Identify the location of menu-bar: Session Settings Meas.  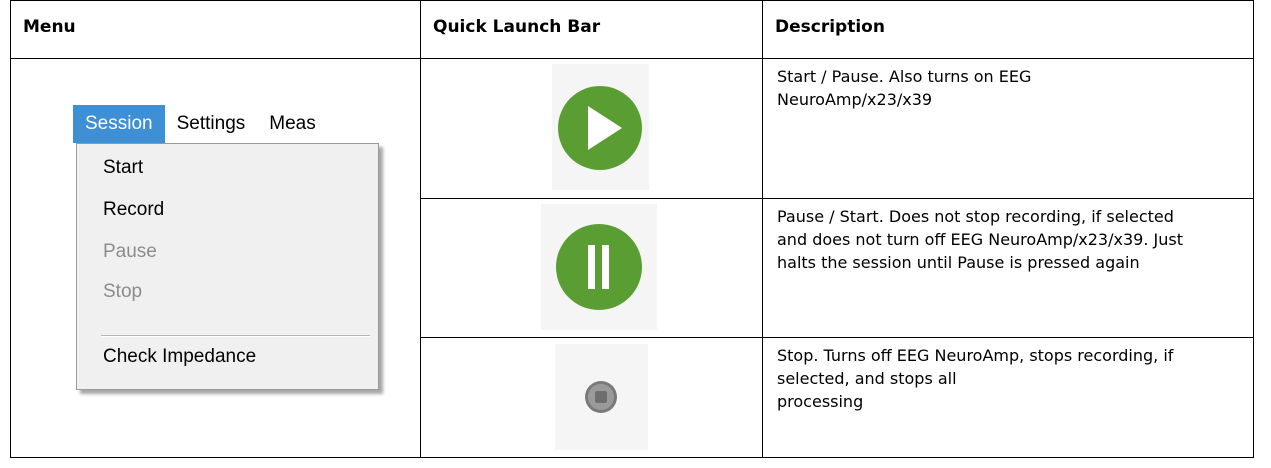
(232, 124).